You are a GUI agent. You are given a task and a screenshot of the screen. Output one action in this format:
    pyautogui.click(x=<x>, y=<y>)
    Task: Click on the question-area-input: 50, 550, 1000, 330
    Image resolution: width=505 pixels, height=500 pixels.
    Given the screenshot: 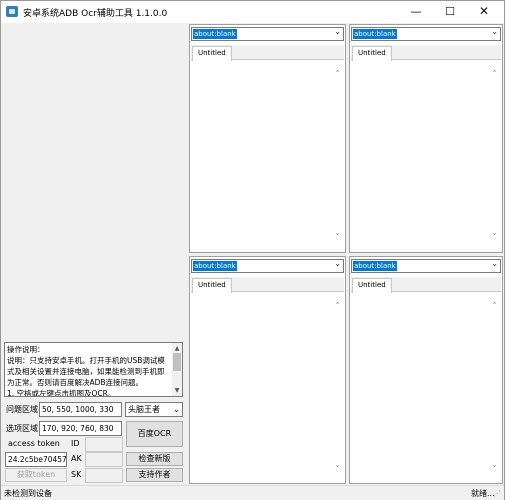 What is the action you would take?
    pyautogui.click(x=80, y=409)
    